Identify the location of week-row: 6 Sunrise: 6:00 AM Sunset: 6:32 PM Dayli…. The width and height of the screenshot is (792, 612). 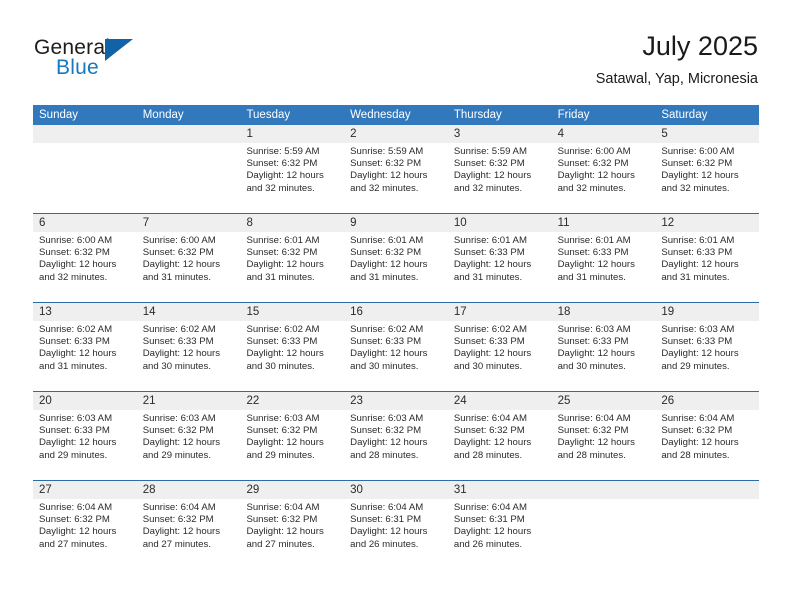
(396, 257).